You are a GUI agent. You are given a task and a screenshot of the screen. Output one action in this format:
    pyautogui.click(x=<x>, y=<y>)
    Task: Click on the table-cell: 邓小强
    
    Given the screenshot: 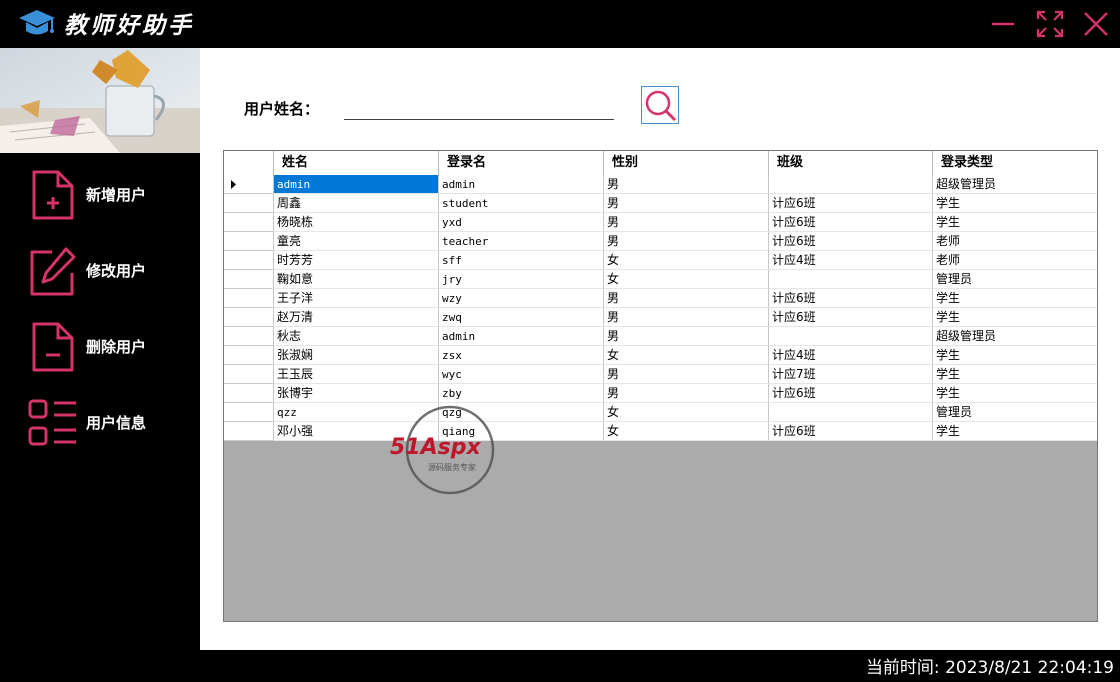 What is the action you would take?
    pyautogui.click(x=355, y=431)
    